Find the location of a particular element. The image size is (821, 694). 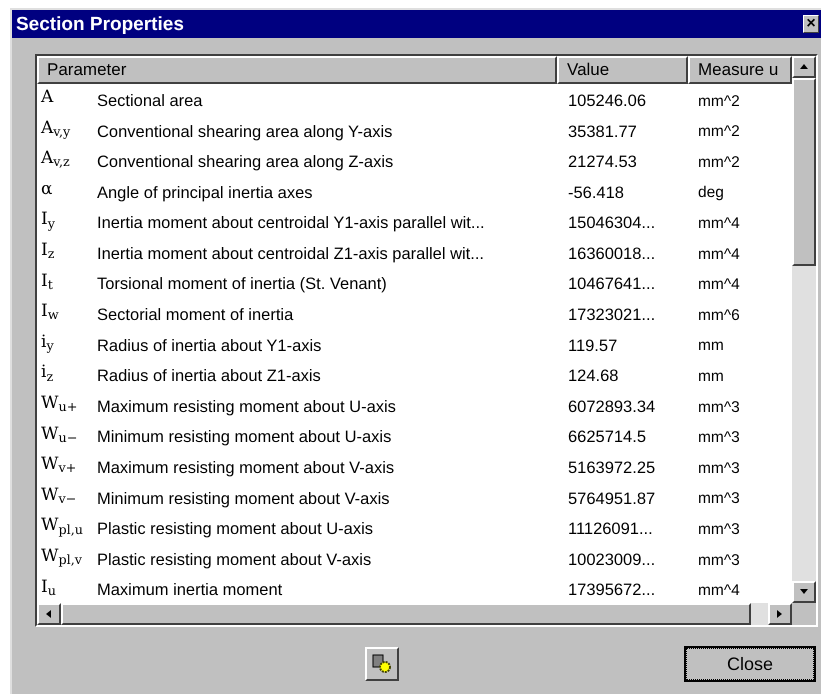

value-cell-text: 119.57 is located at coordinates (592, 346).